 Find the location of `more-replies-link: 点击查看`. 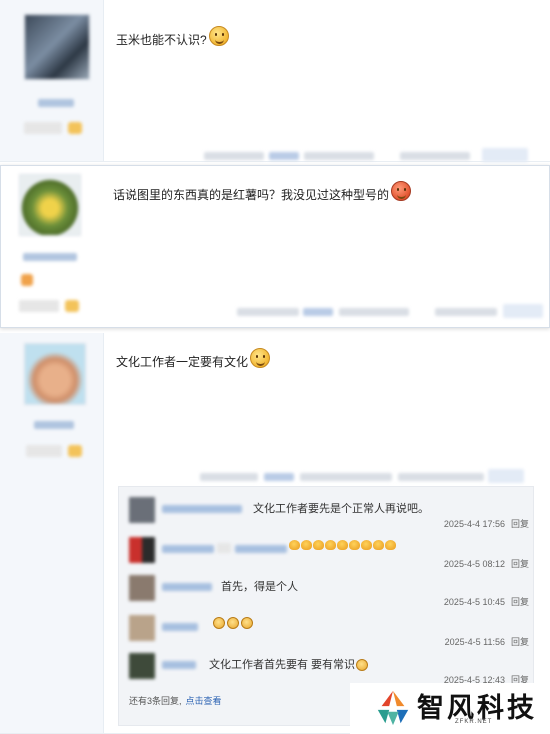

more-replies-link: 点击查看 is located at coordinates (204, 701).